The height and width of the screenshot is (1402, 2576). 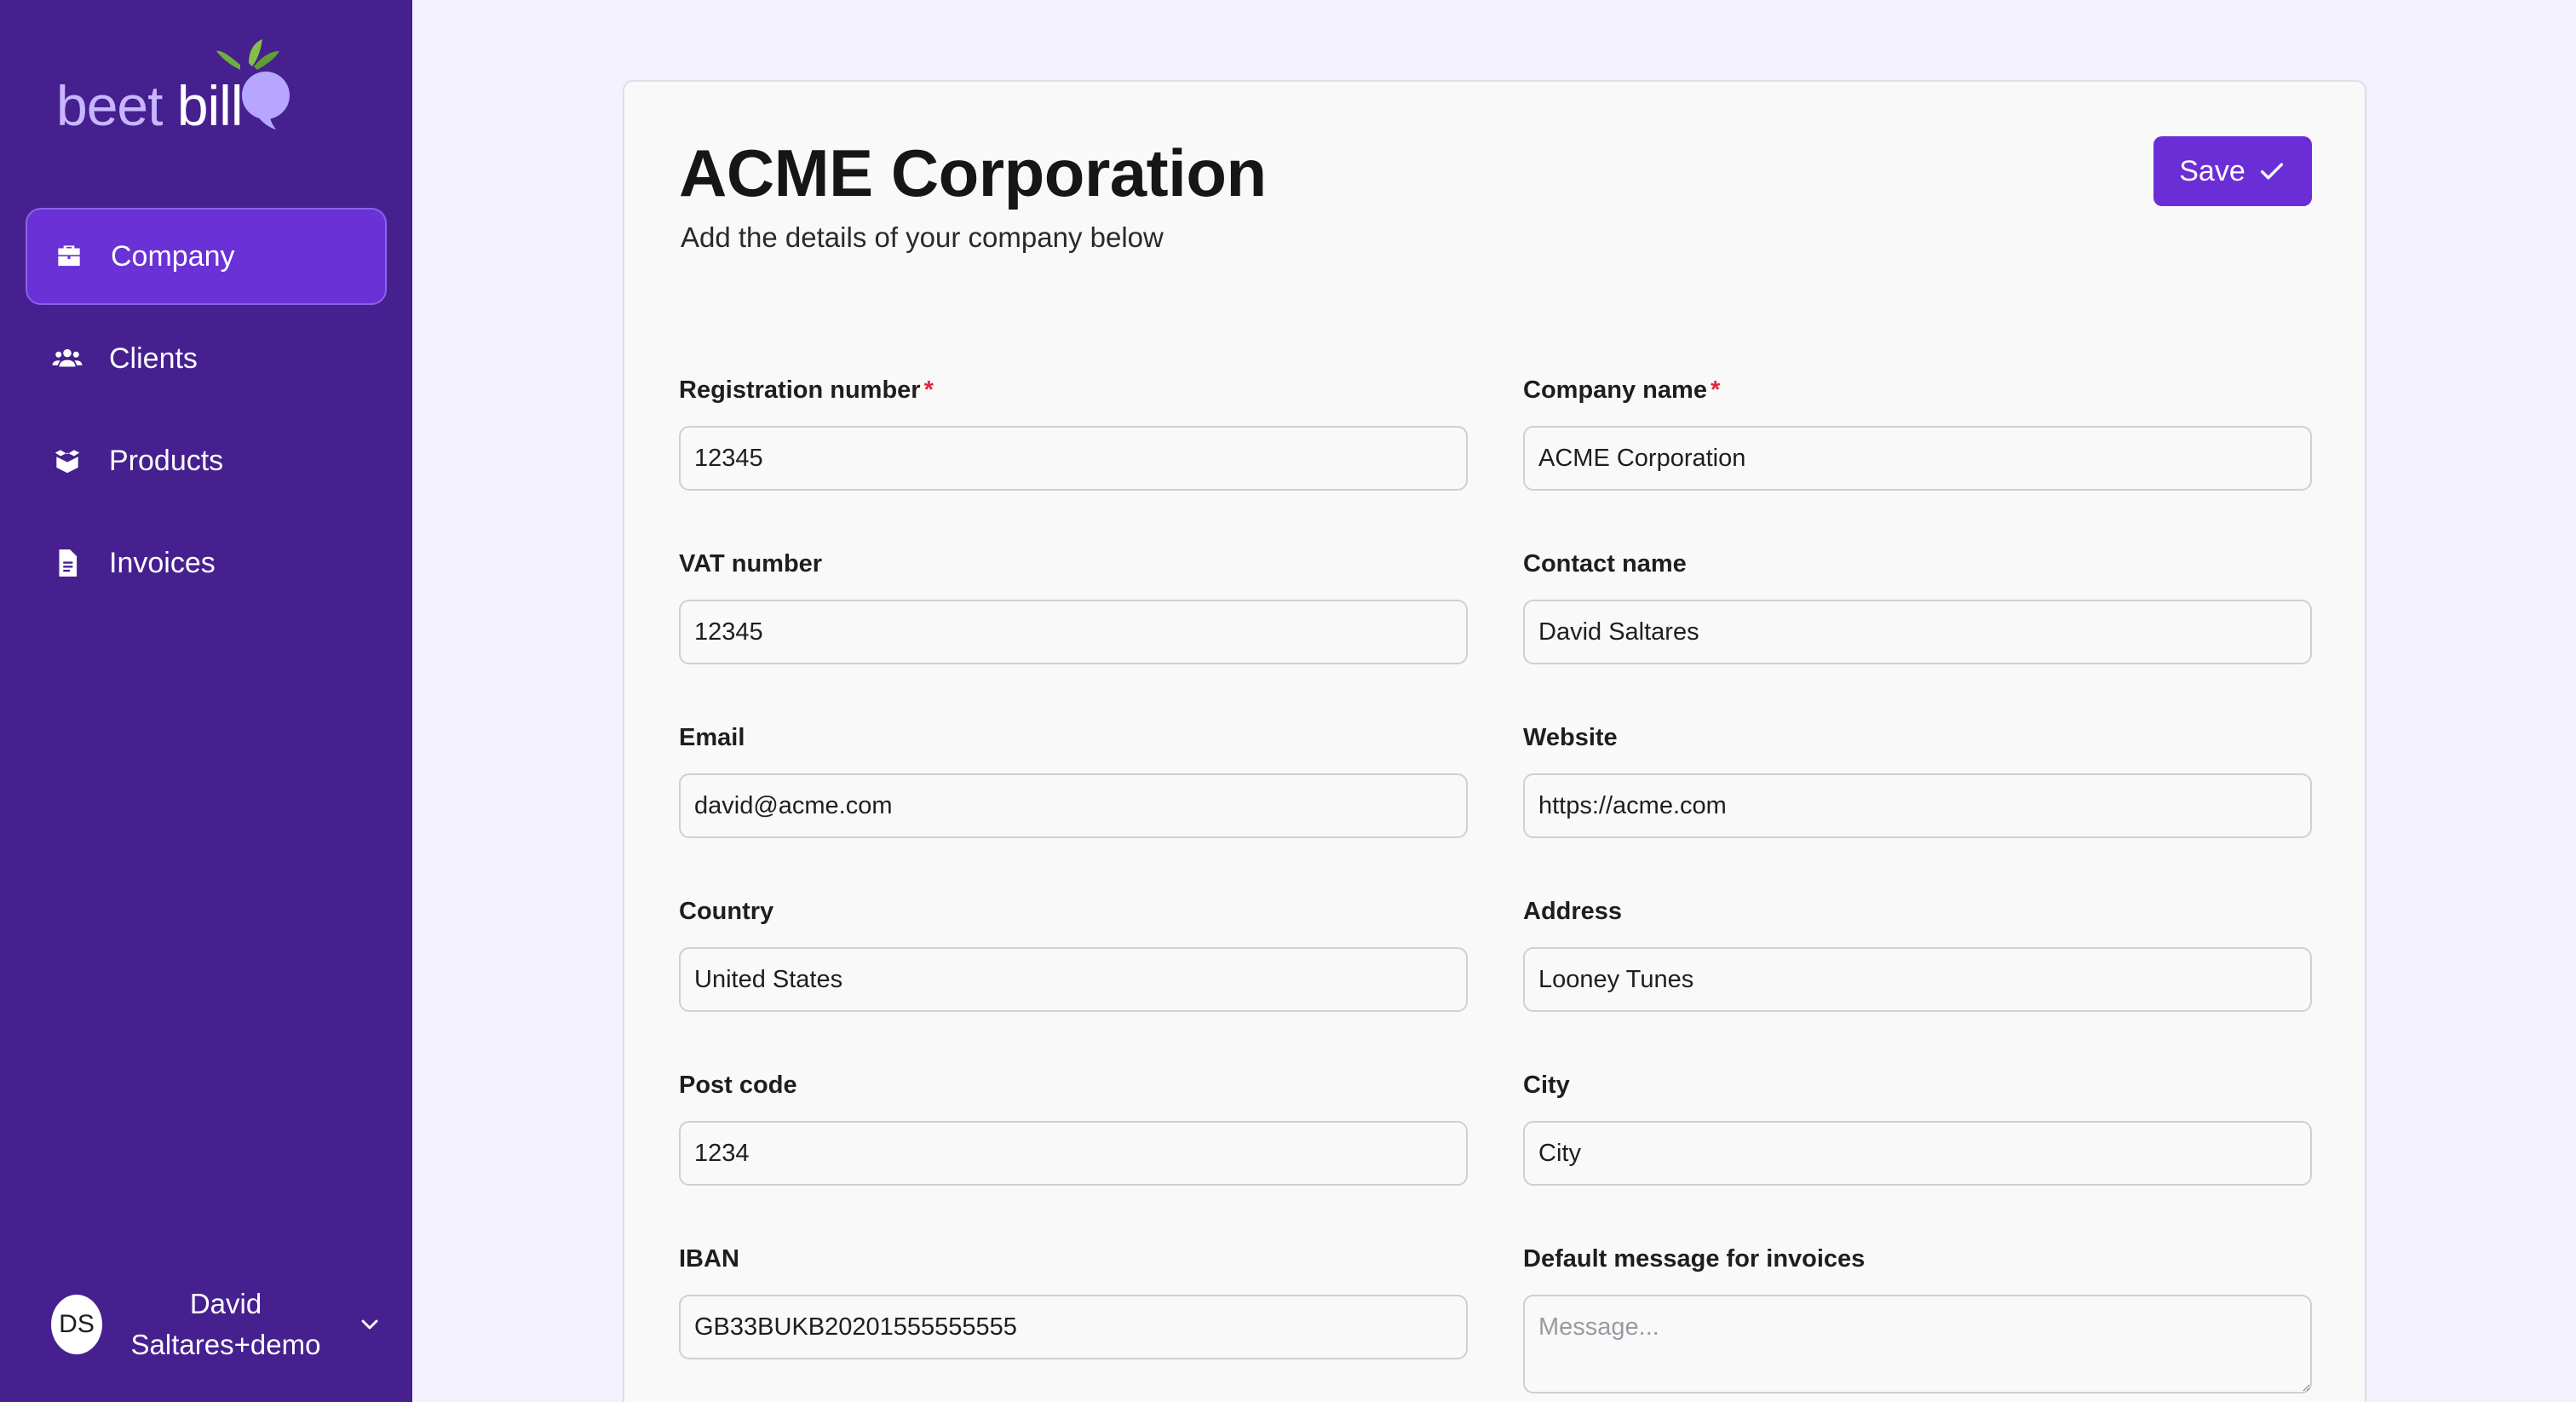 What do you see at coordinates (727, 912) in the screenshot?
I see `country-label: Country` at bounding box center [727, 912].